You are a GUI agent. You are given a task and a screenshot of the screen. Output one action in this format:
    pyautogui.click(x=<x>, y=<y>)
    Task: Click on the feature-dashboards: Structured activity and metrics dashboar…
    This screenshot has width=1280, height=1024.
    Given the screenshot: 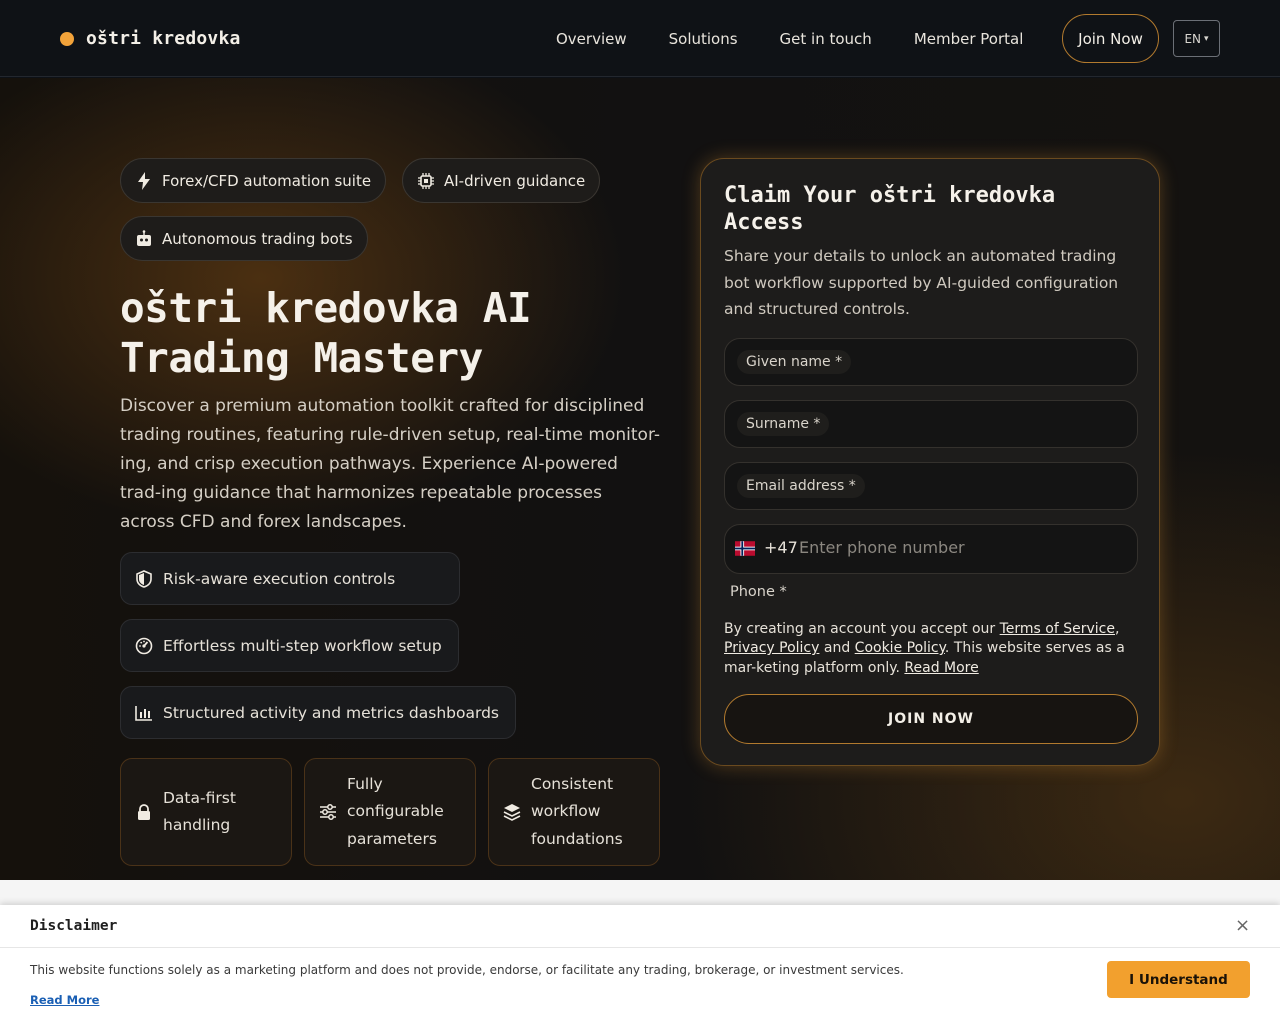 What is the action you would take?
    pyautogui.click(x=318, y=712)
    